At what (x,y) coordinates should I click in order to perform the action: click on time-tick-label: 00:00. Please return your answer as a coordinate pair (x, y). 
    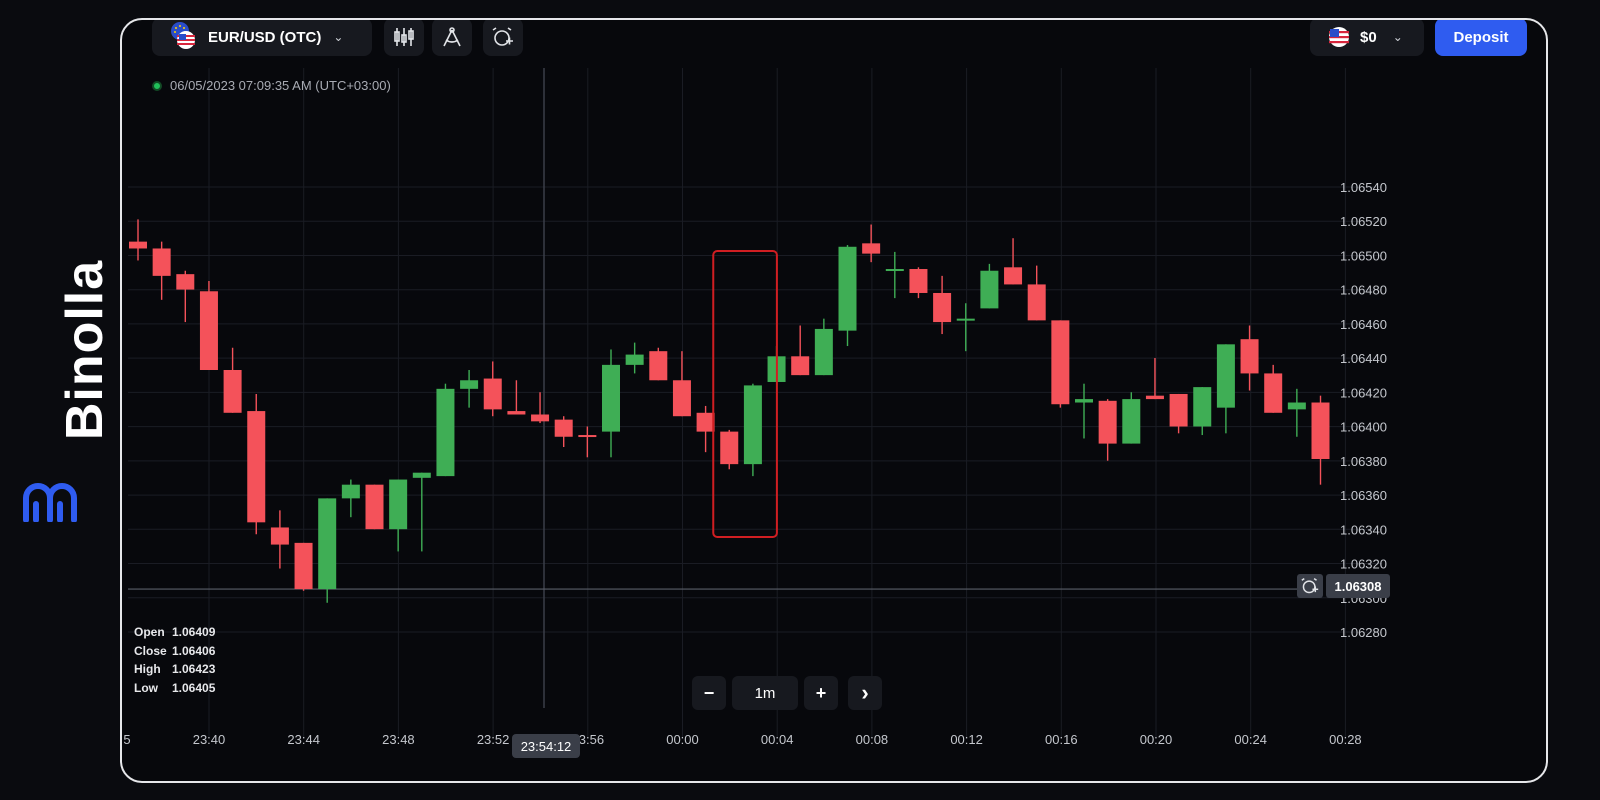
    Looking at the image, I should click on (682, 739).